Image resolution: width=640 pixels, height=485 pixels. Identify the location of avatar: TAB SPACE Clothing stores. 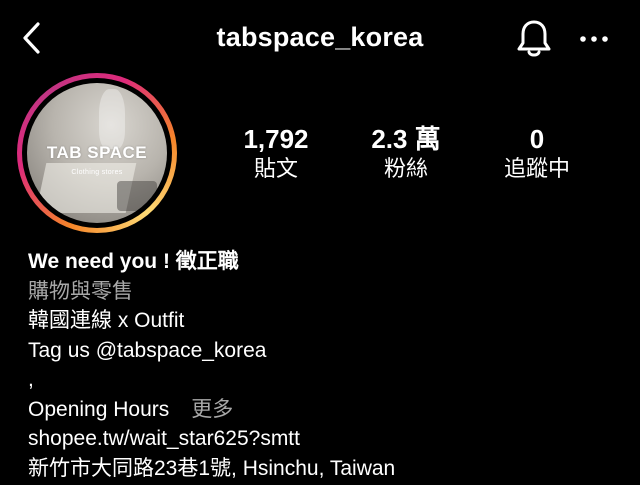
(97, 153).